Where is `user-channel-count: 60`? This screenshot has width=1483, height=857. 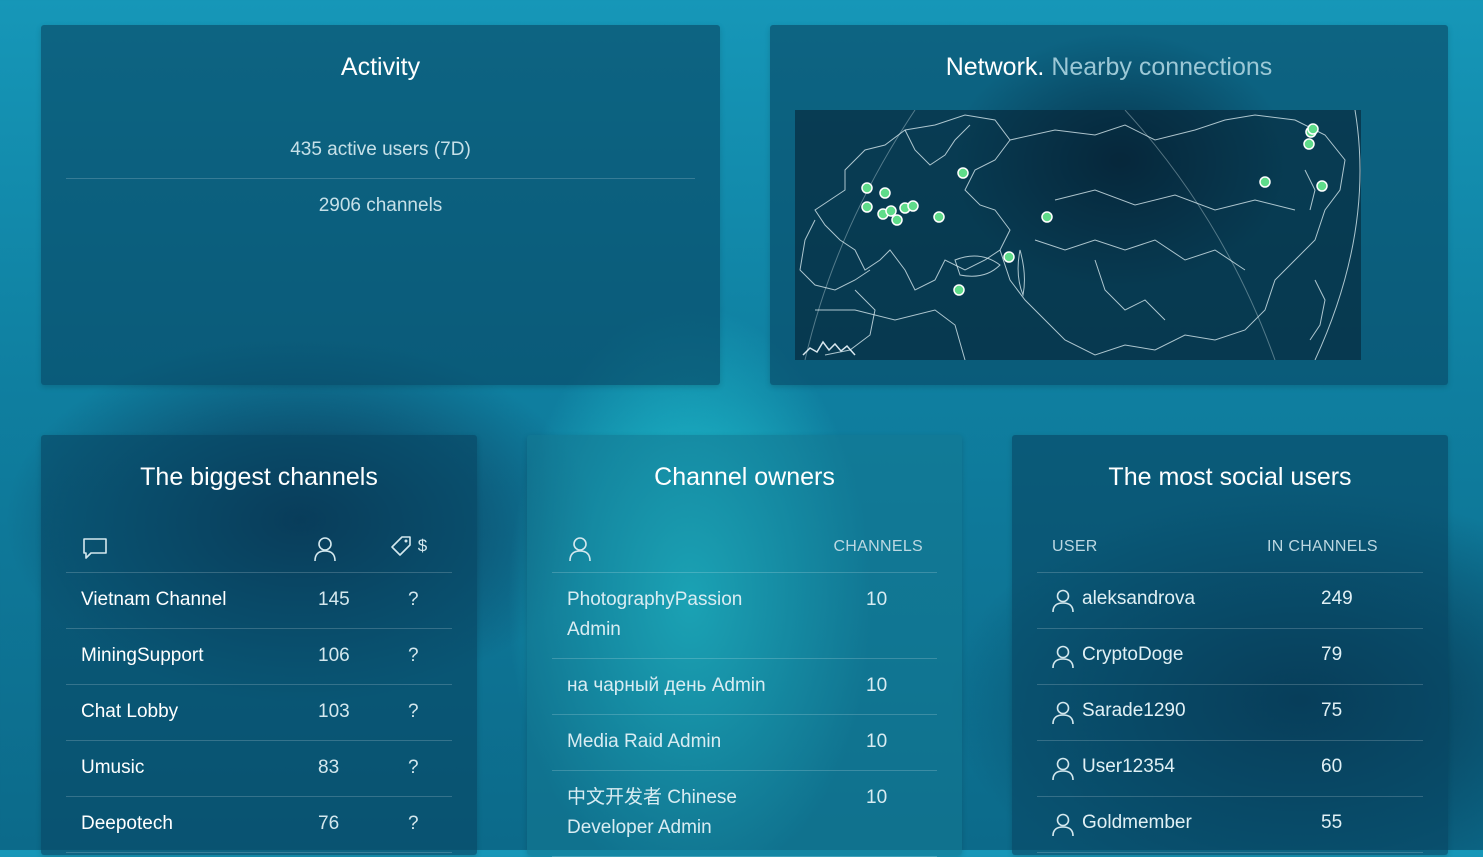
user-channel-count: 60 is located at coordinates (1332, 766).